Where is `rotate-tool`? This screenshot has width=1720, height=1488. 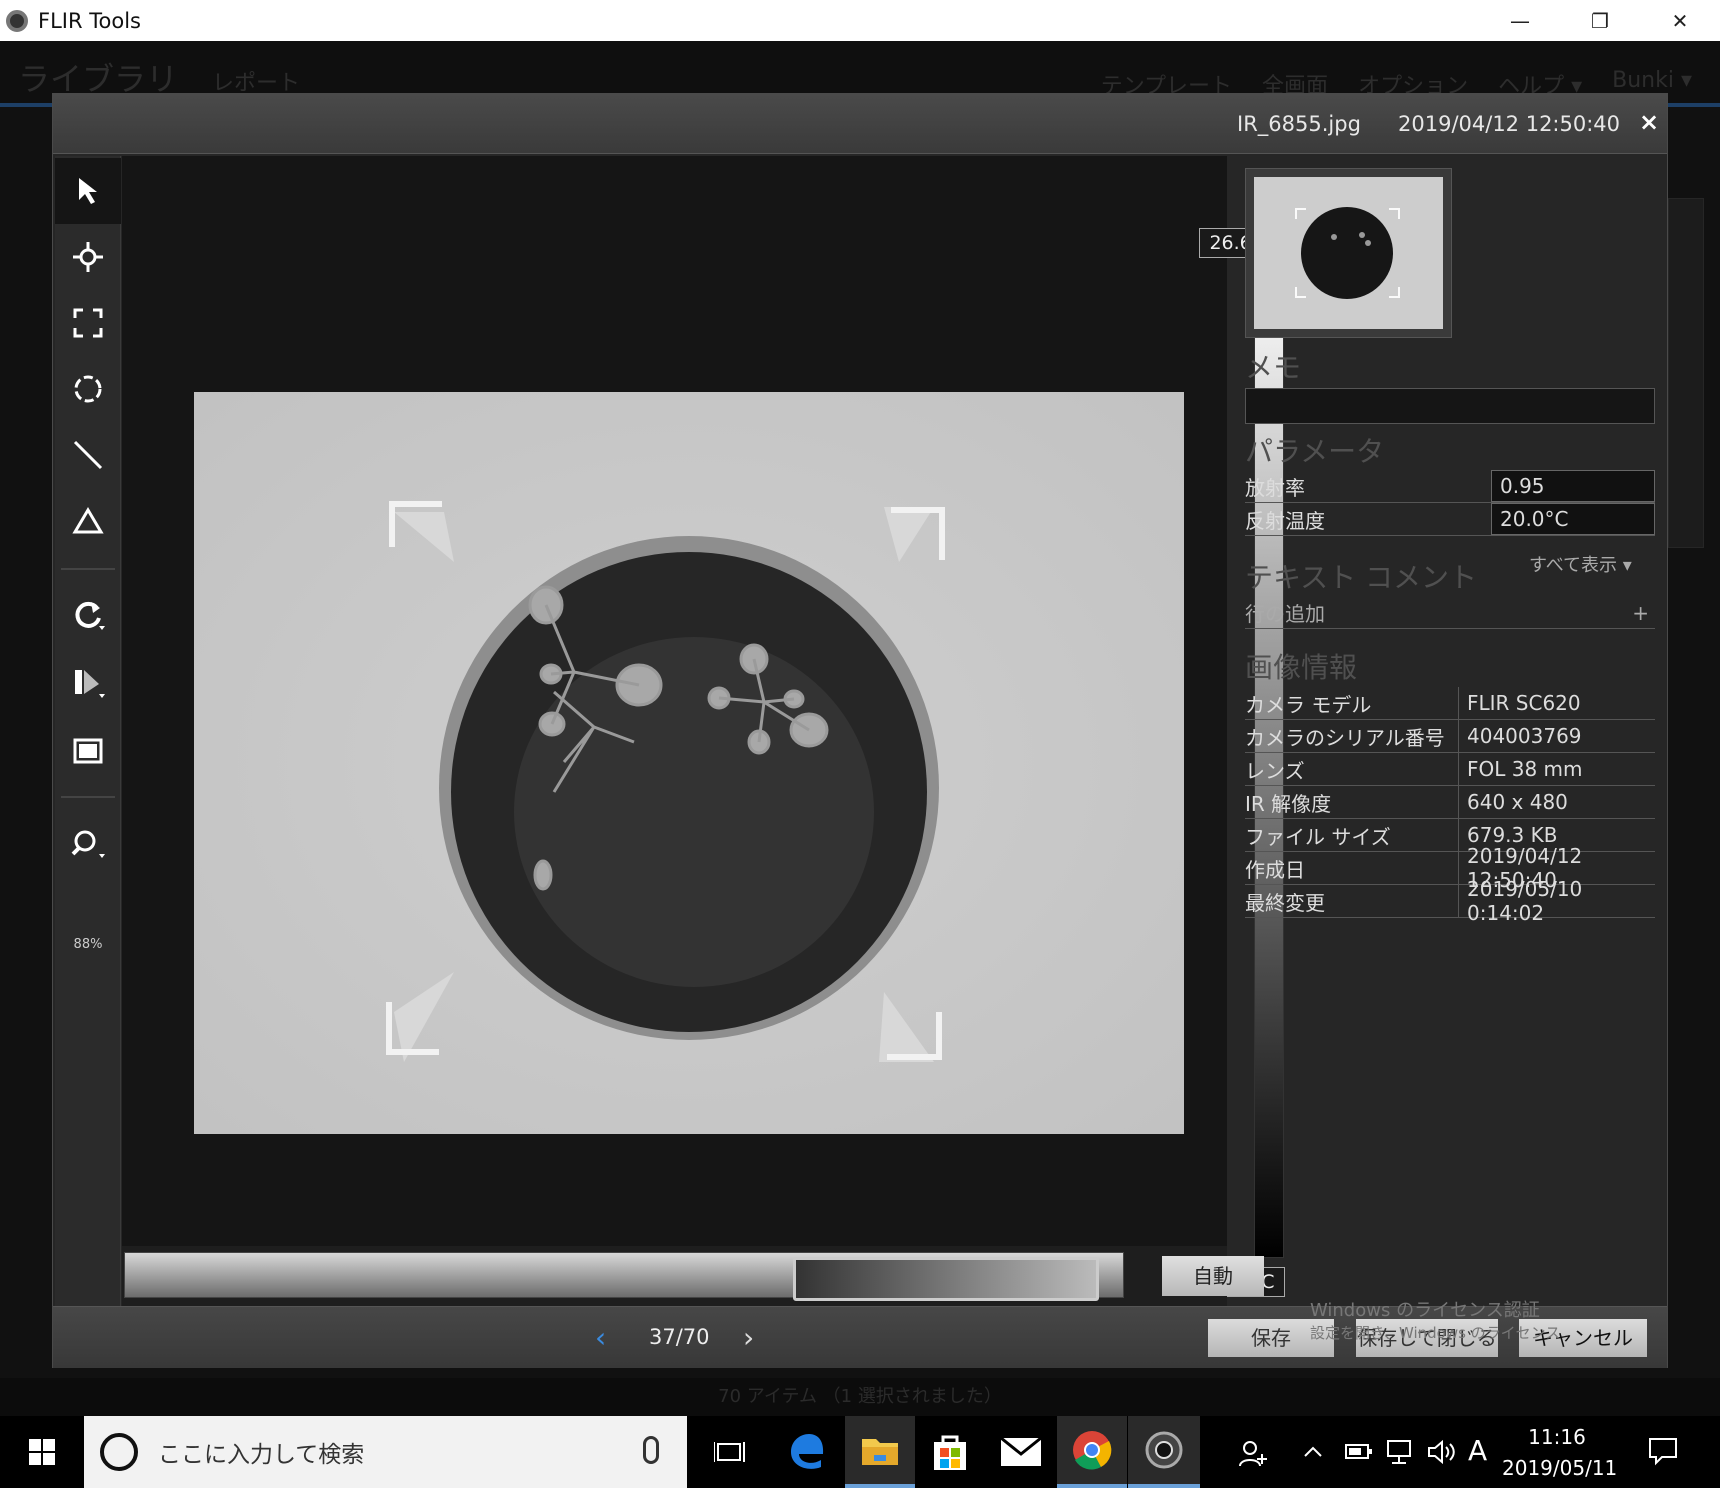 rotate-tool is located at coordinates (88, 615).